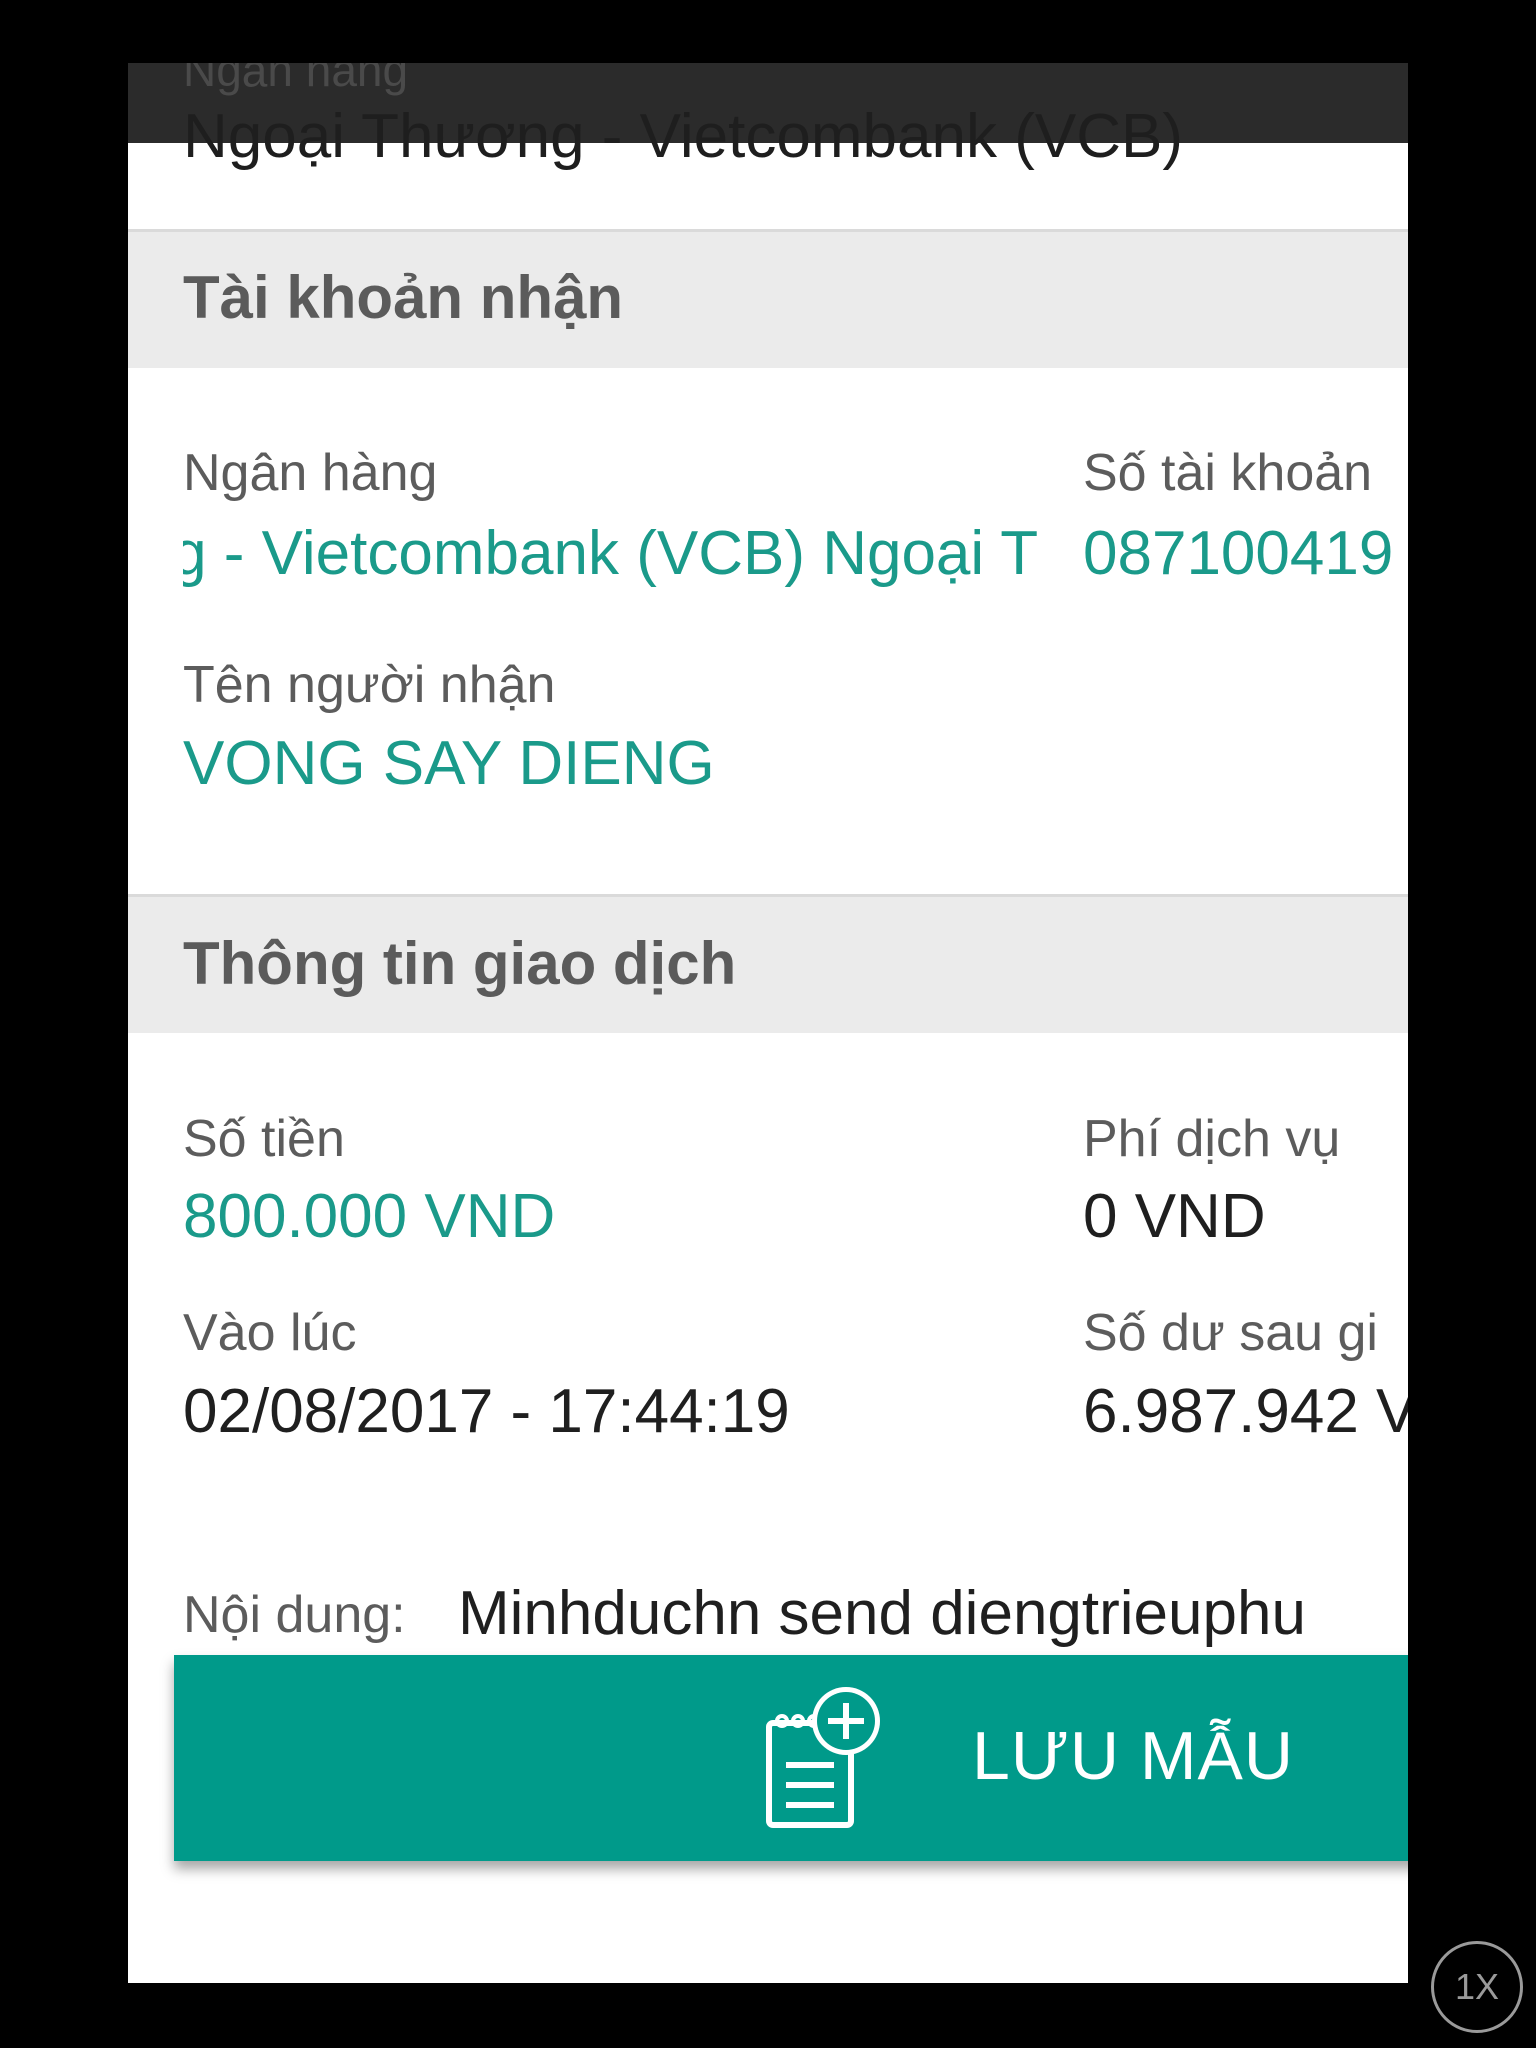 This screenshot has width=1536, height=2048. Describe the element at coordinates (369, 685) in the screenshot. I see `recipient-name-label: Tên người nhận` at that location.